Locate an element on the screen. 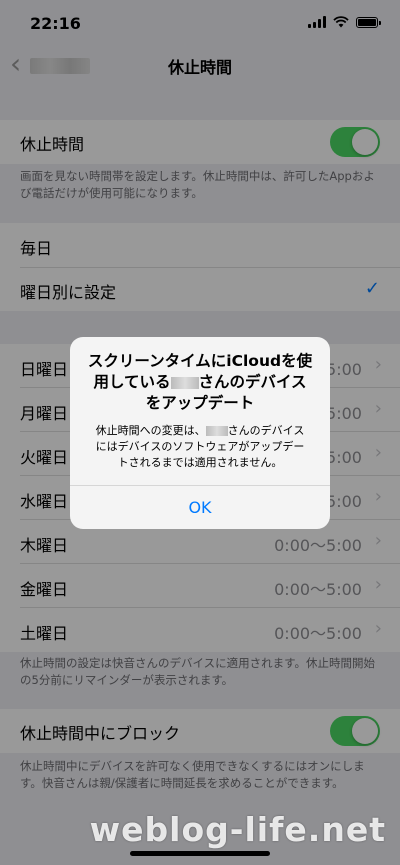 The width and height of the screenshot is (400, 865). alert-title: スクリーンタイムにiCloudを使 用している さんのデバイス をアップデート is located at coordinates (200, 382).